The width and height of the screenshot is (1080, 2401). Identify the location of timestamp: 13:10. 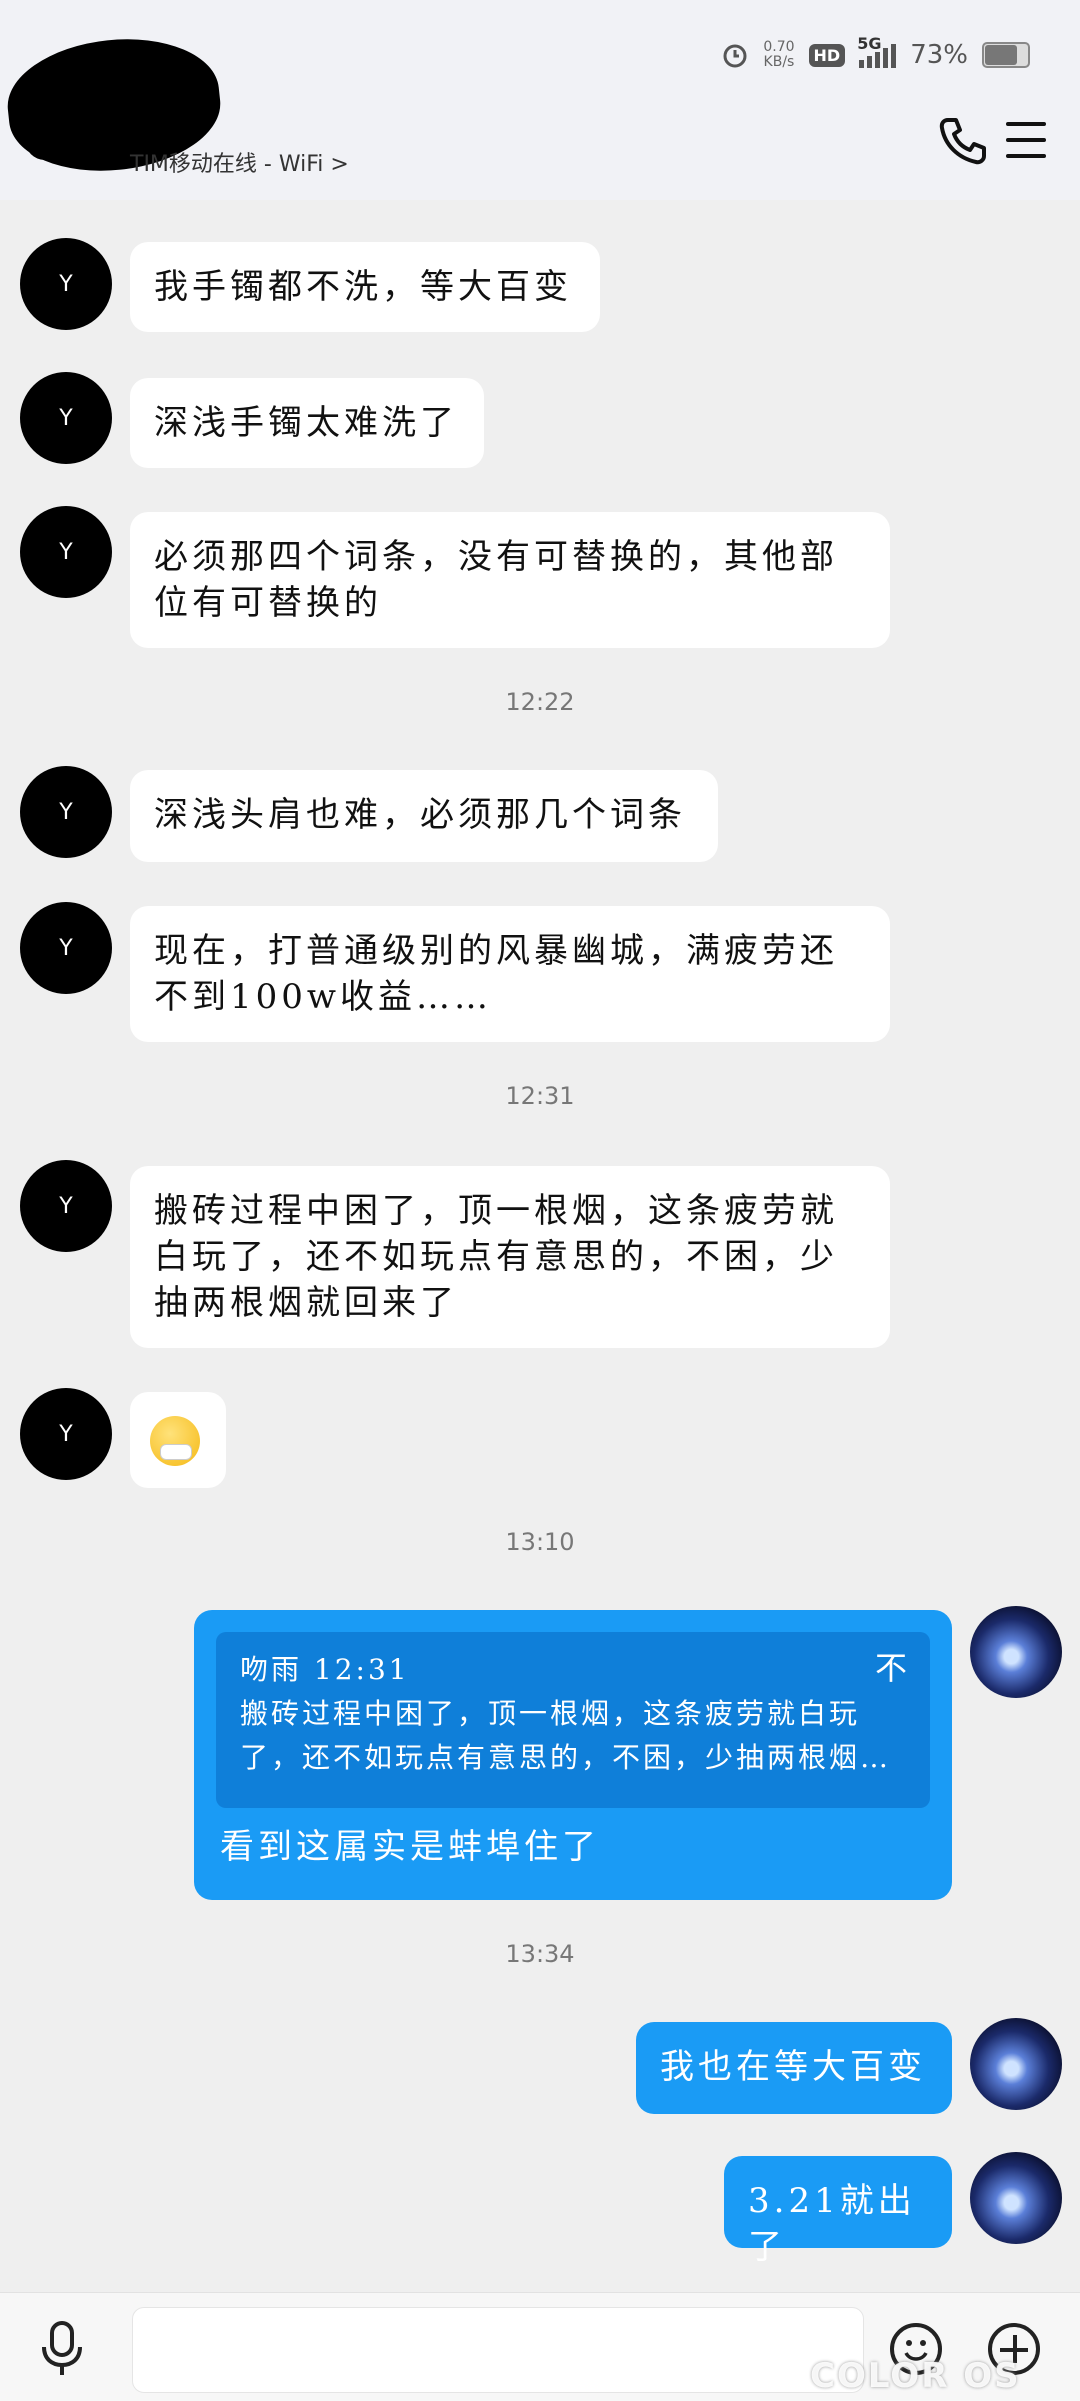
(540, 1542).